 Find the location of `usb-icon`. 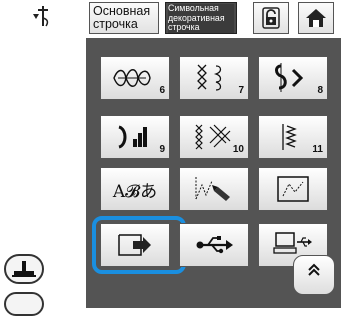

usb-icon is located at coordinates (214, 245).